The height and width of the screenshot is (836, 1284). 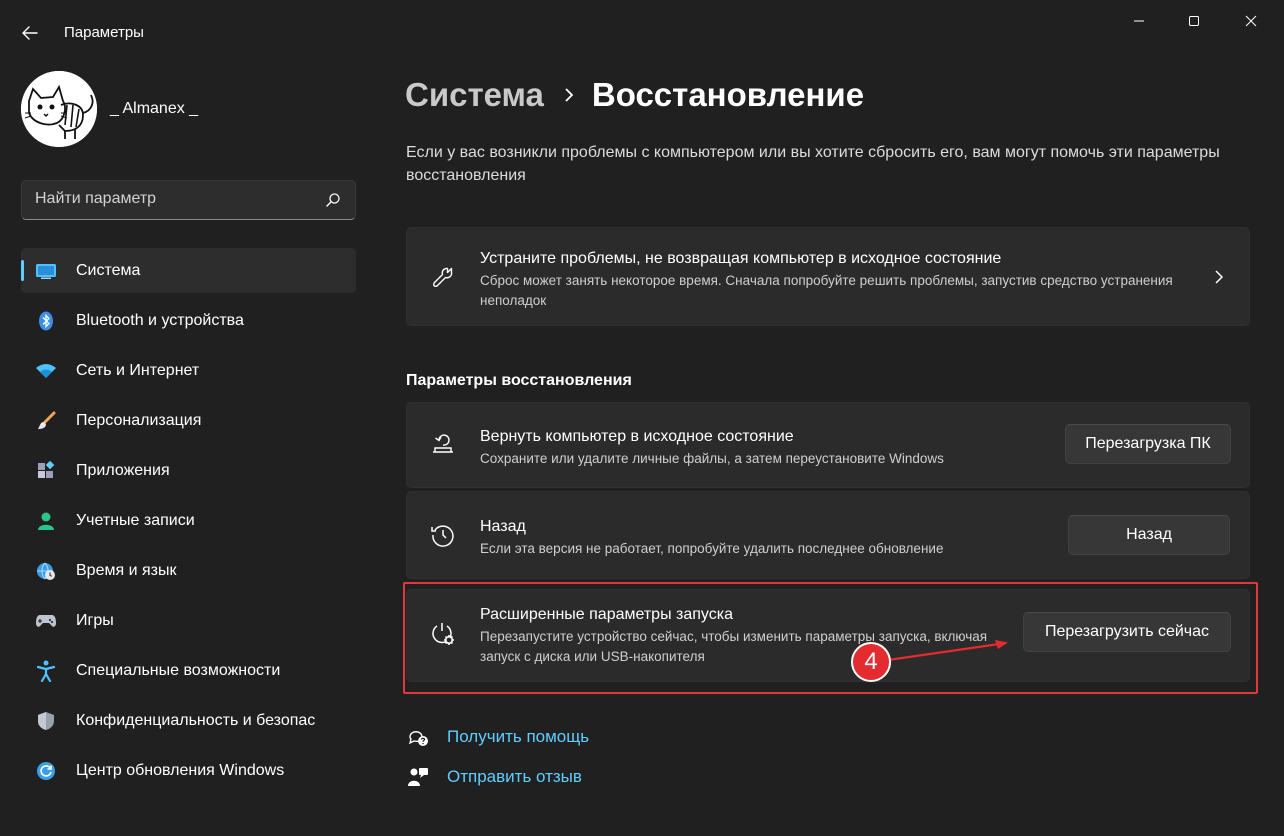 I want to click on bluetooth-icon, so click(x=46, y=321).